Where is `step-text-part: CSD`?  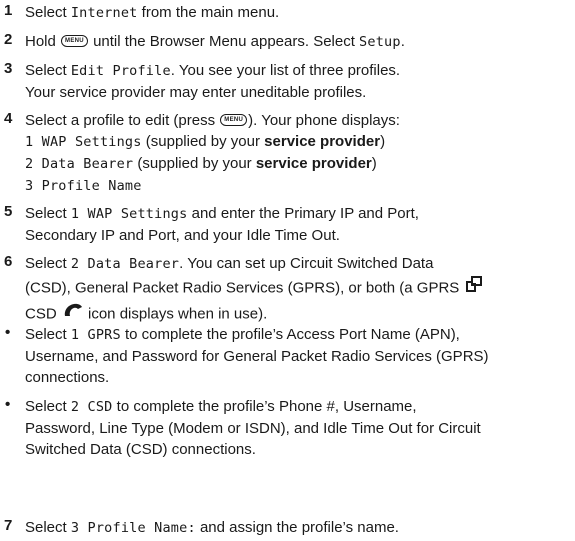 step-text-part: CSD is located at coordinates (43, 314).